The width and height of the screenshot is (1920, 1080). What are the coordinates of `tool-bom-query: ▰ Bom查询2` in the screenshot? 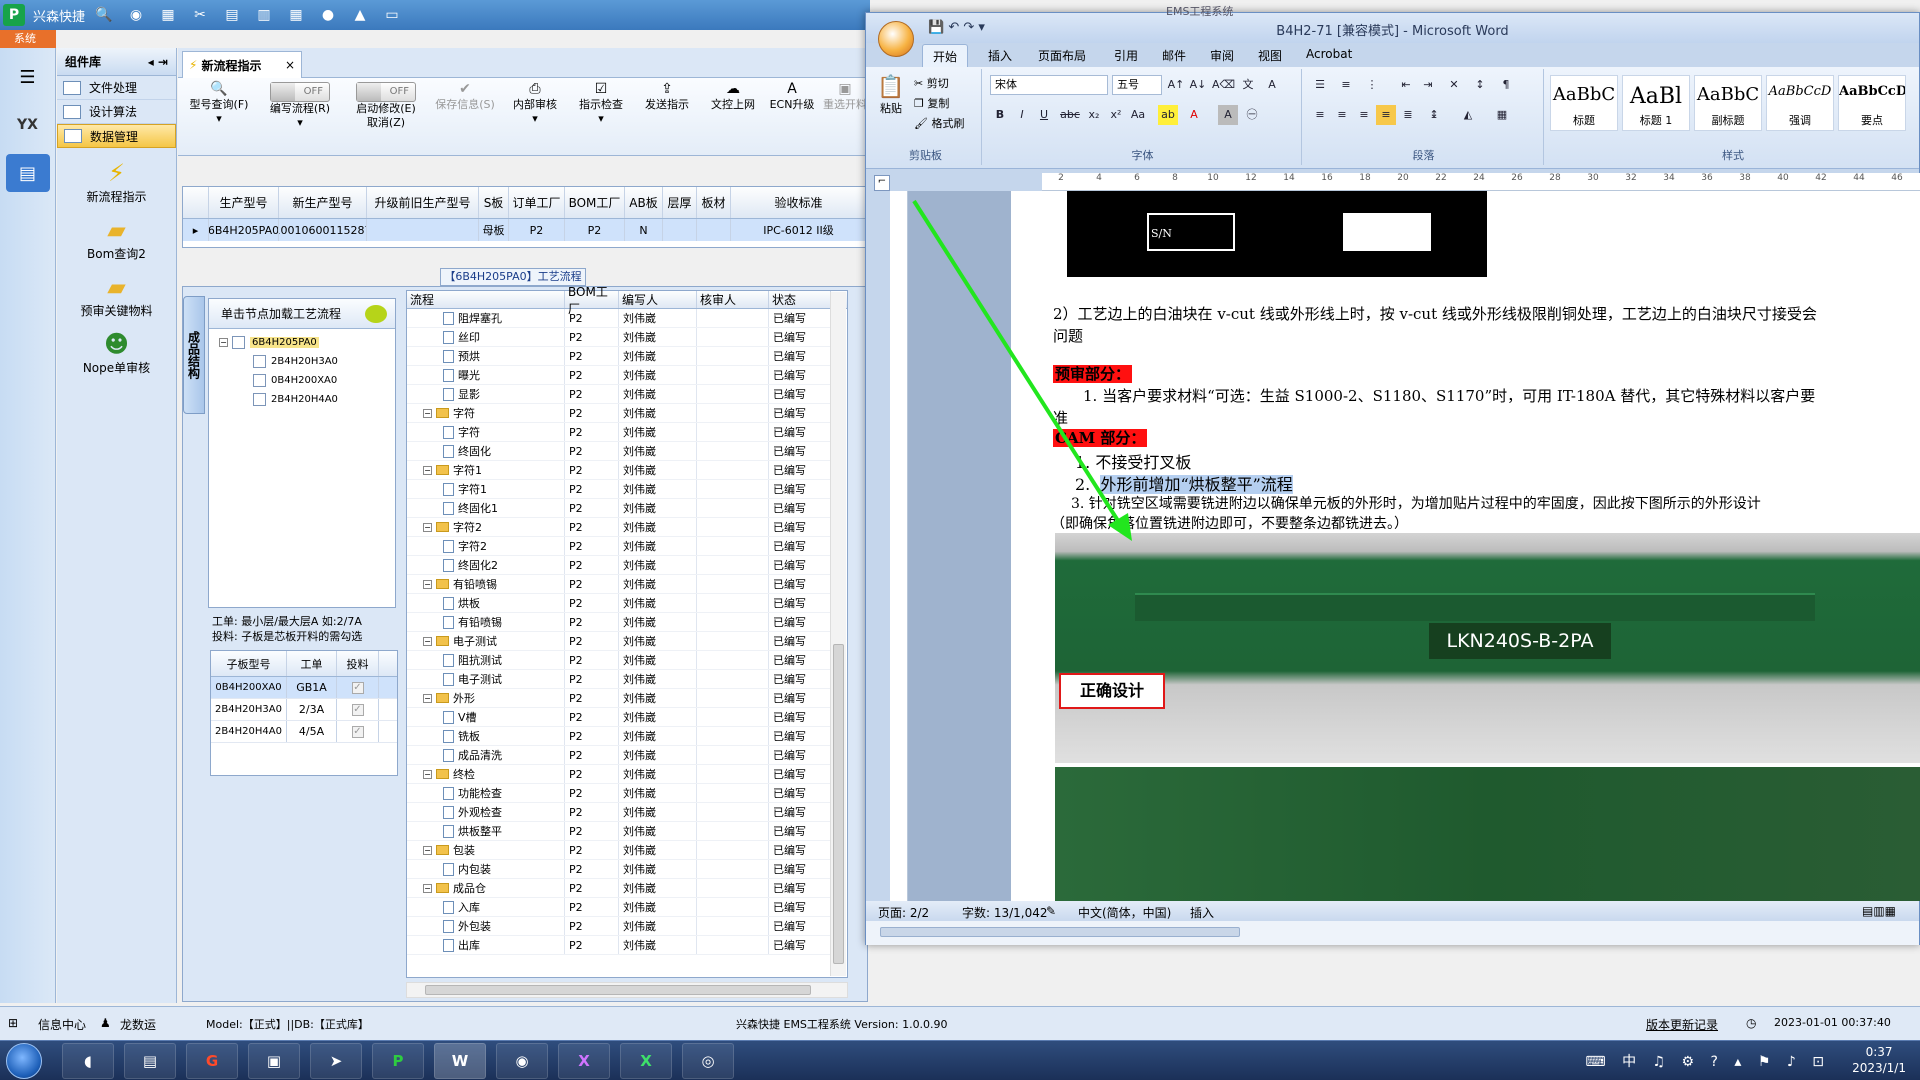 It's located at (117, 238).